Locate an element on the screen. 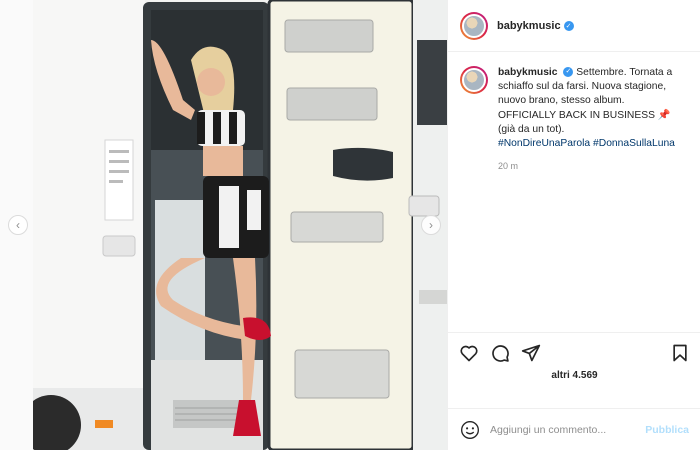  caption-verified-icon: ✓ is located at coordinates (568, 72).